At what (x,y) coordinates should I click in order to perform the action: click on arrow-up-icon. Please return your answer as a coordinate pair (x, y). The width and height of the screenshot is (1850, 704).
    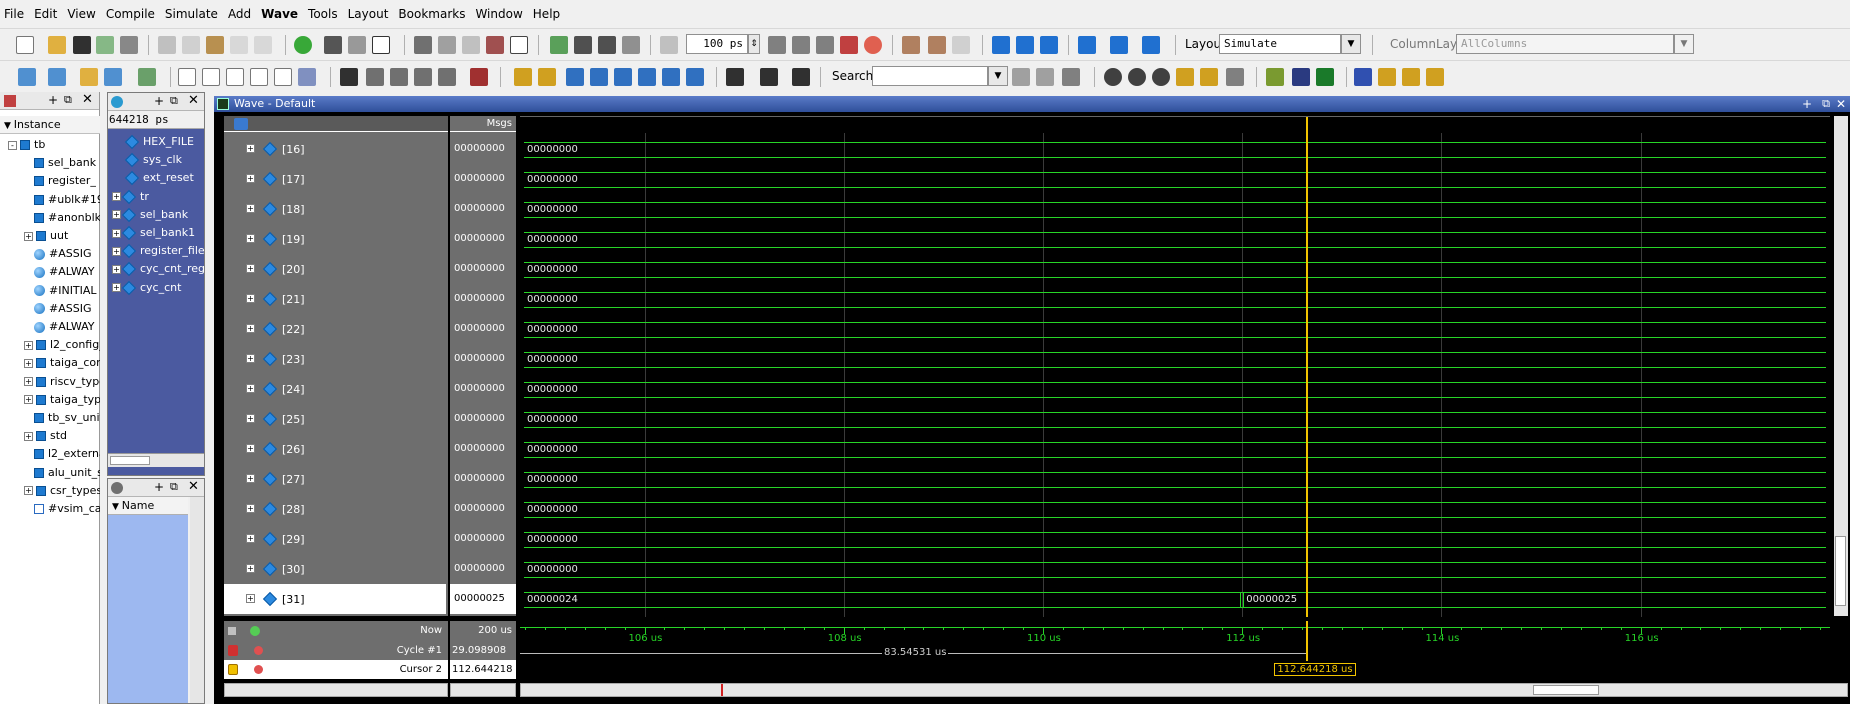
    Looking at the image, I should click on (583, 45).